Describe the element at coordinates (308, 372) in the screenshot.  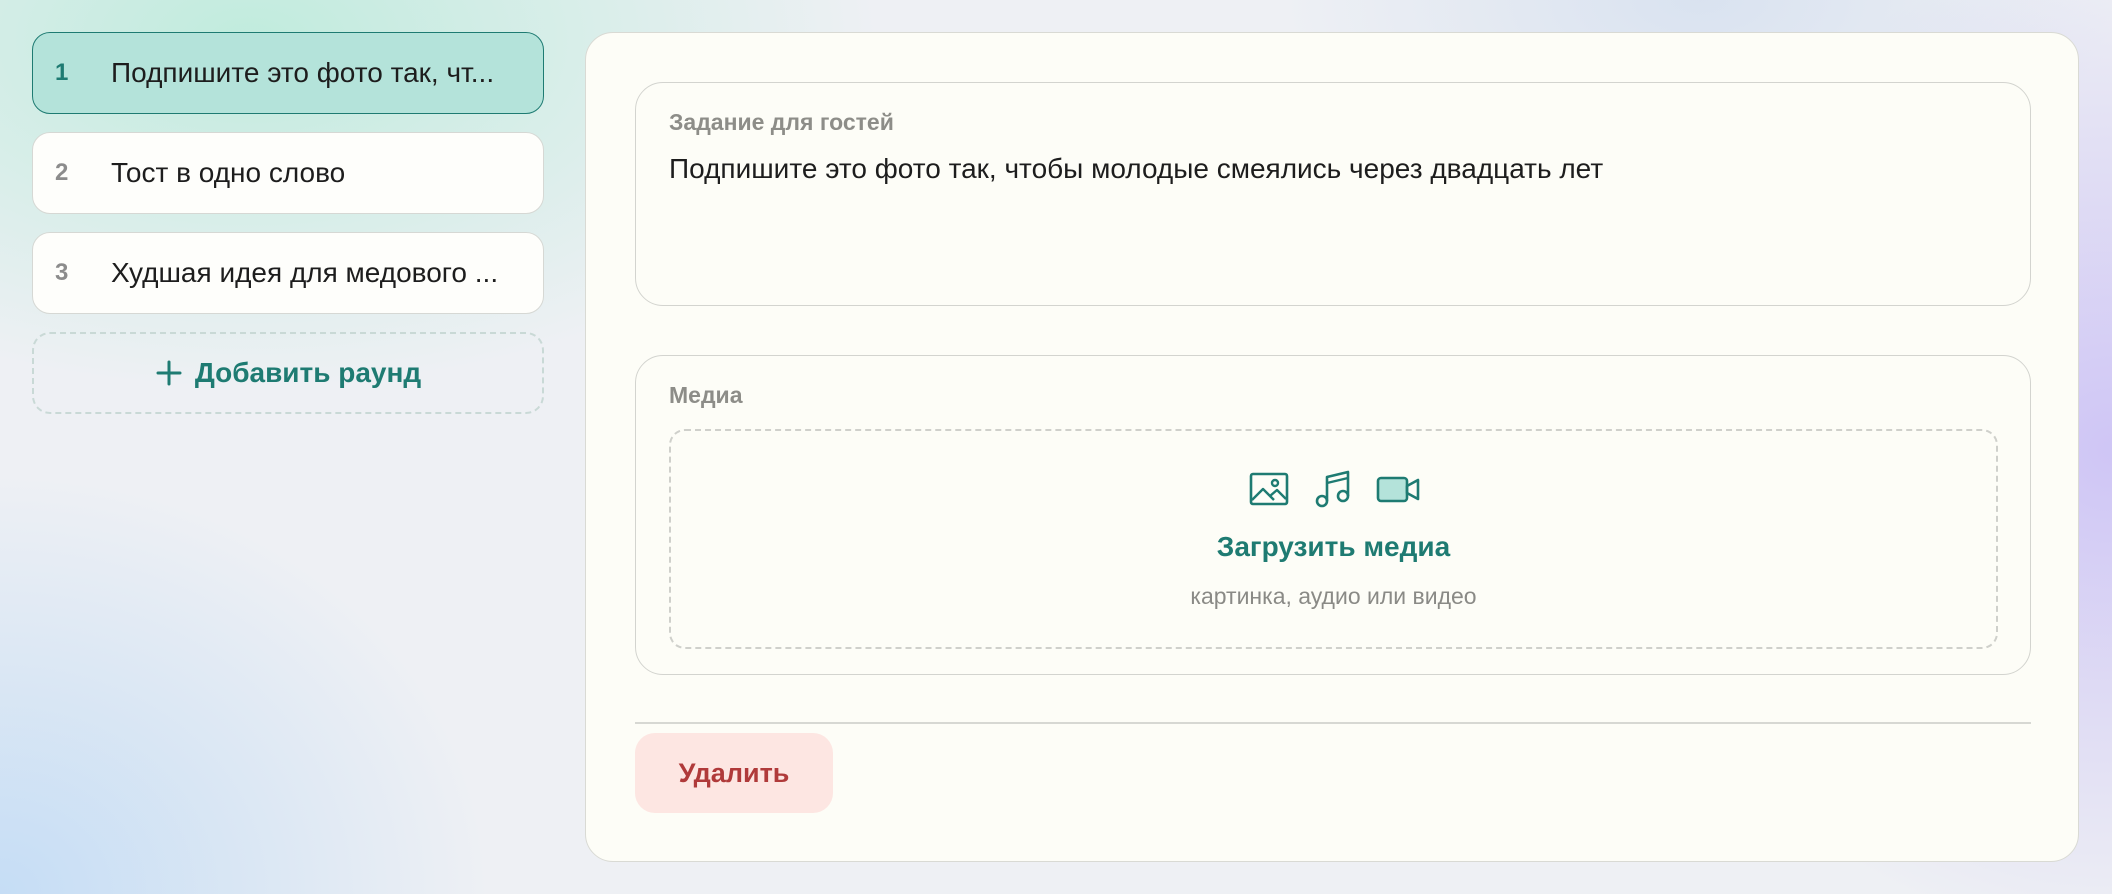
I see `add-round-label: Добавить раунд` at that location.